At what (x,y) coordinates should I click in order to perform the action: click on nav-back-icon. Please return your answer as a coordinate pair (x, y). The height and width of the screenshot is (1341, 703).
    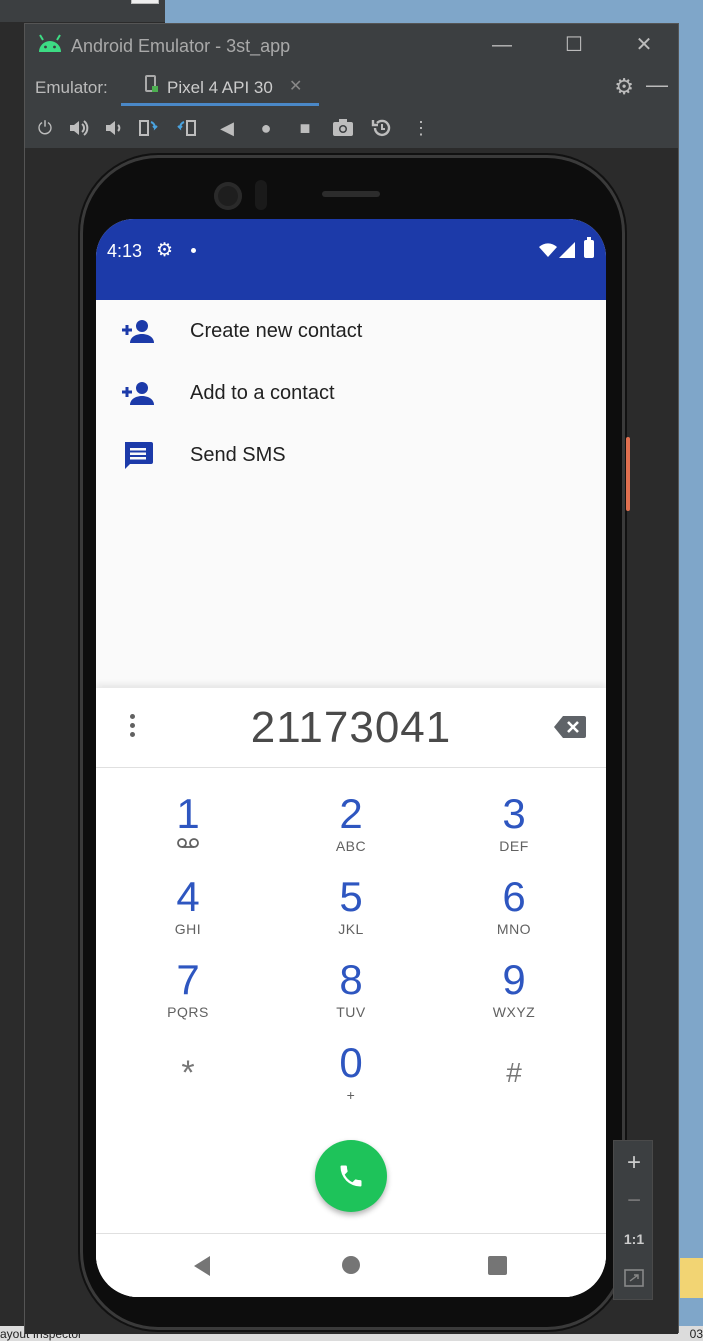
    Looking at the image, I should click on (202, 1266).